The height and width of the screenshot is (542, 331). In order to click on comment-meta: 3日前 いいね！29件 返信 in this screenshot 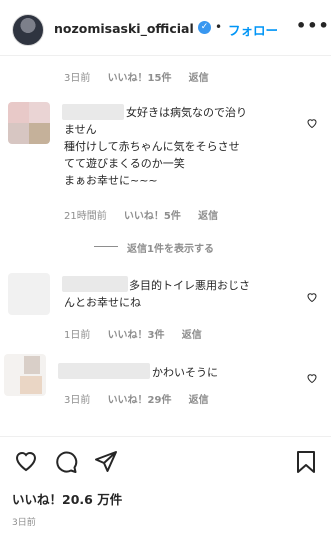, I will do `click(143, 398)`.